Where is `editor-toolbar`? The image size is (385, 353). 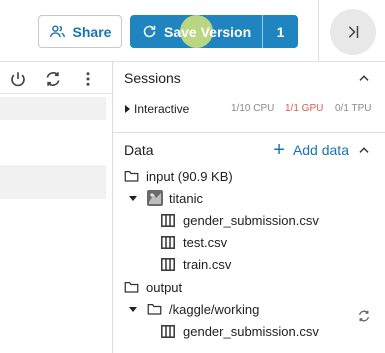
editor-toolbar is located at coordinates (56, 78).